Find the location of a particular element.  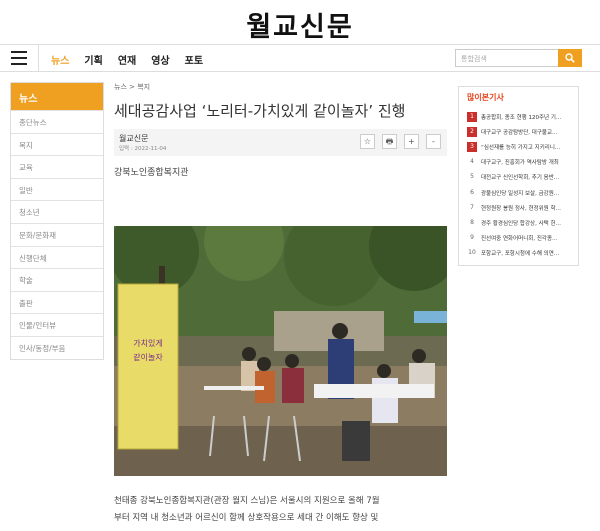

nav-item-photo: 포토 is located at coordinates (194, 59).